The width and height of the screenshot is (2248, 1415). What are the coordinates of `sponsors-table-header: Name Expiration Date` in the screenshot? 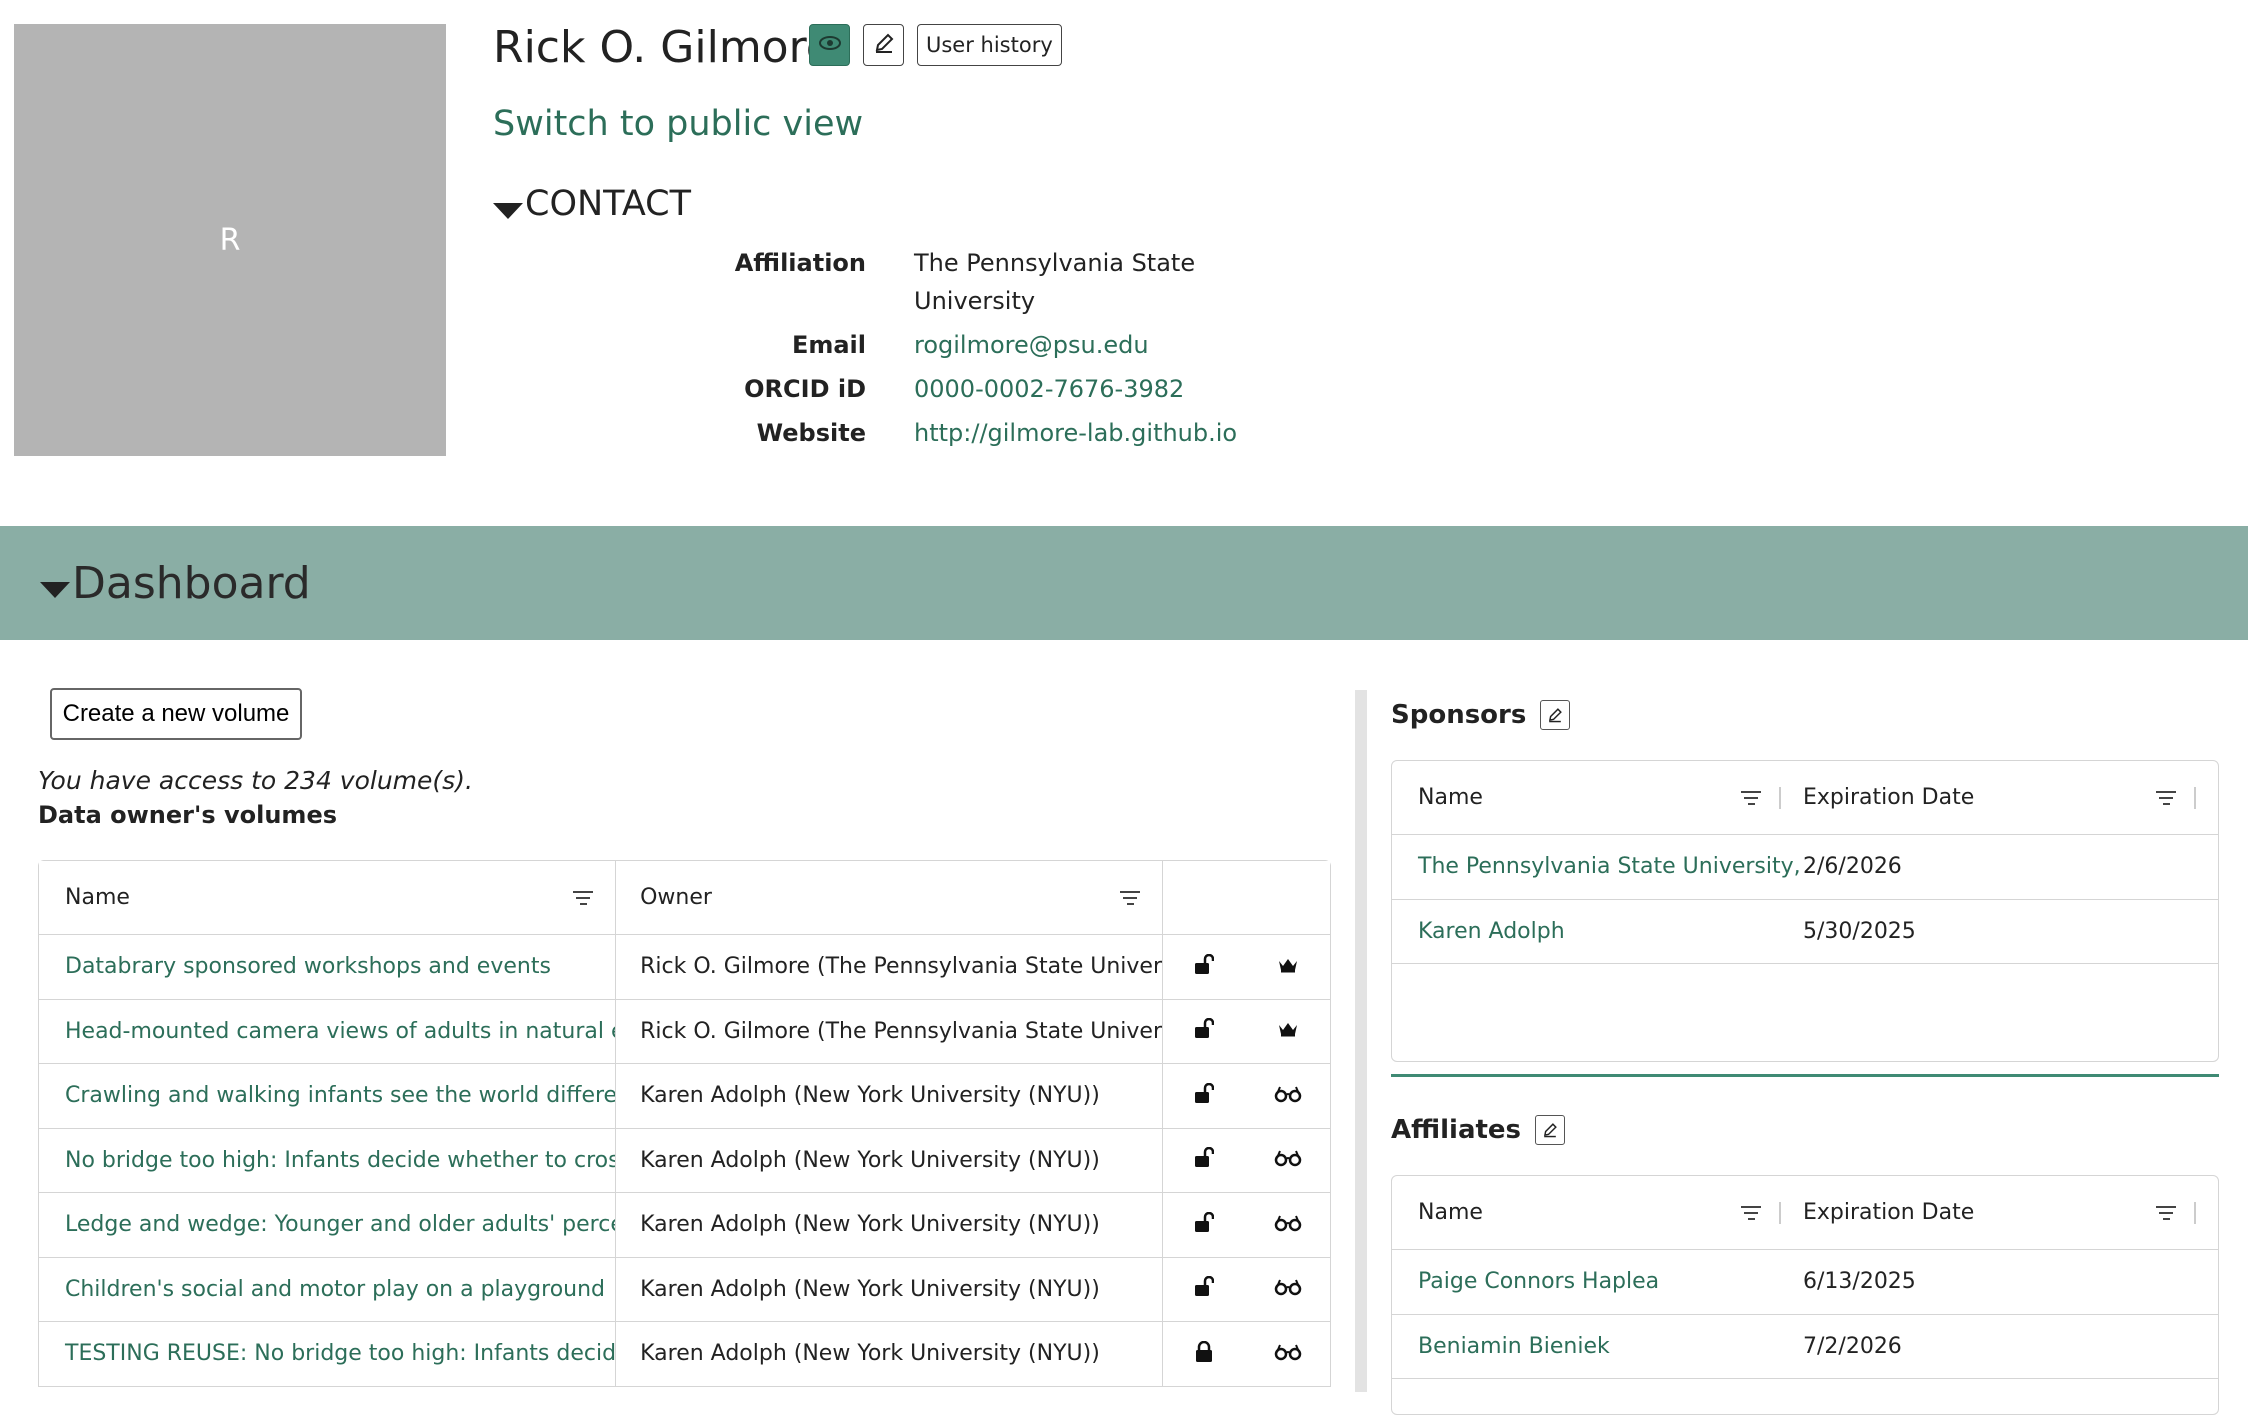 It's located at (1805, 798).